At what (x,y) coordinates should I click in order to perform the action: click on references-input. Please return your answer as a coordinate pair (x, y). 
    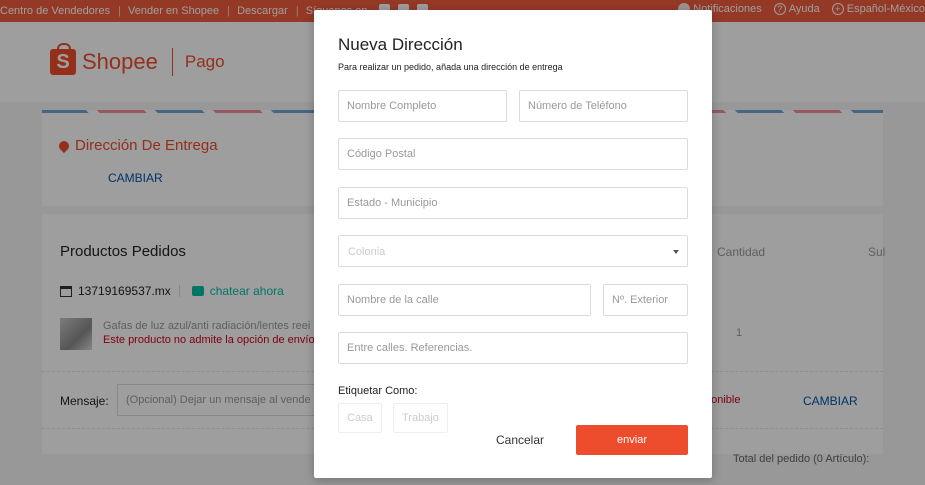
    Looking at the image, I should click on (513, 348).